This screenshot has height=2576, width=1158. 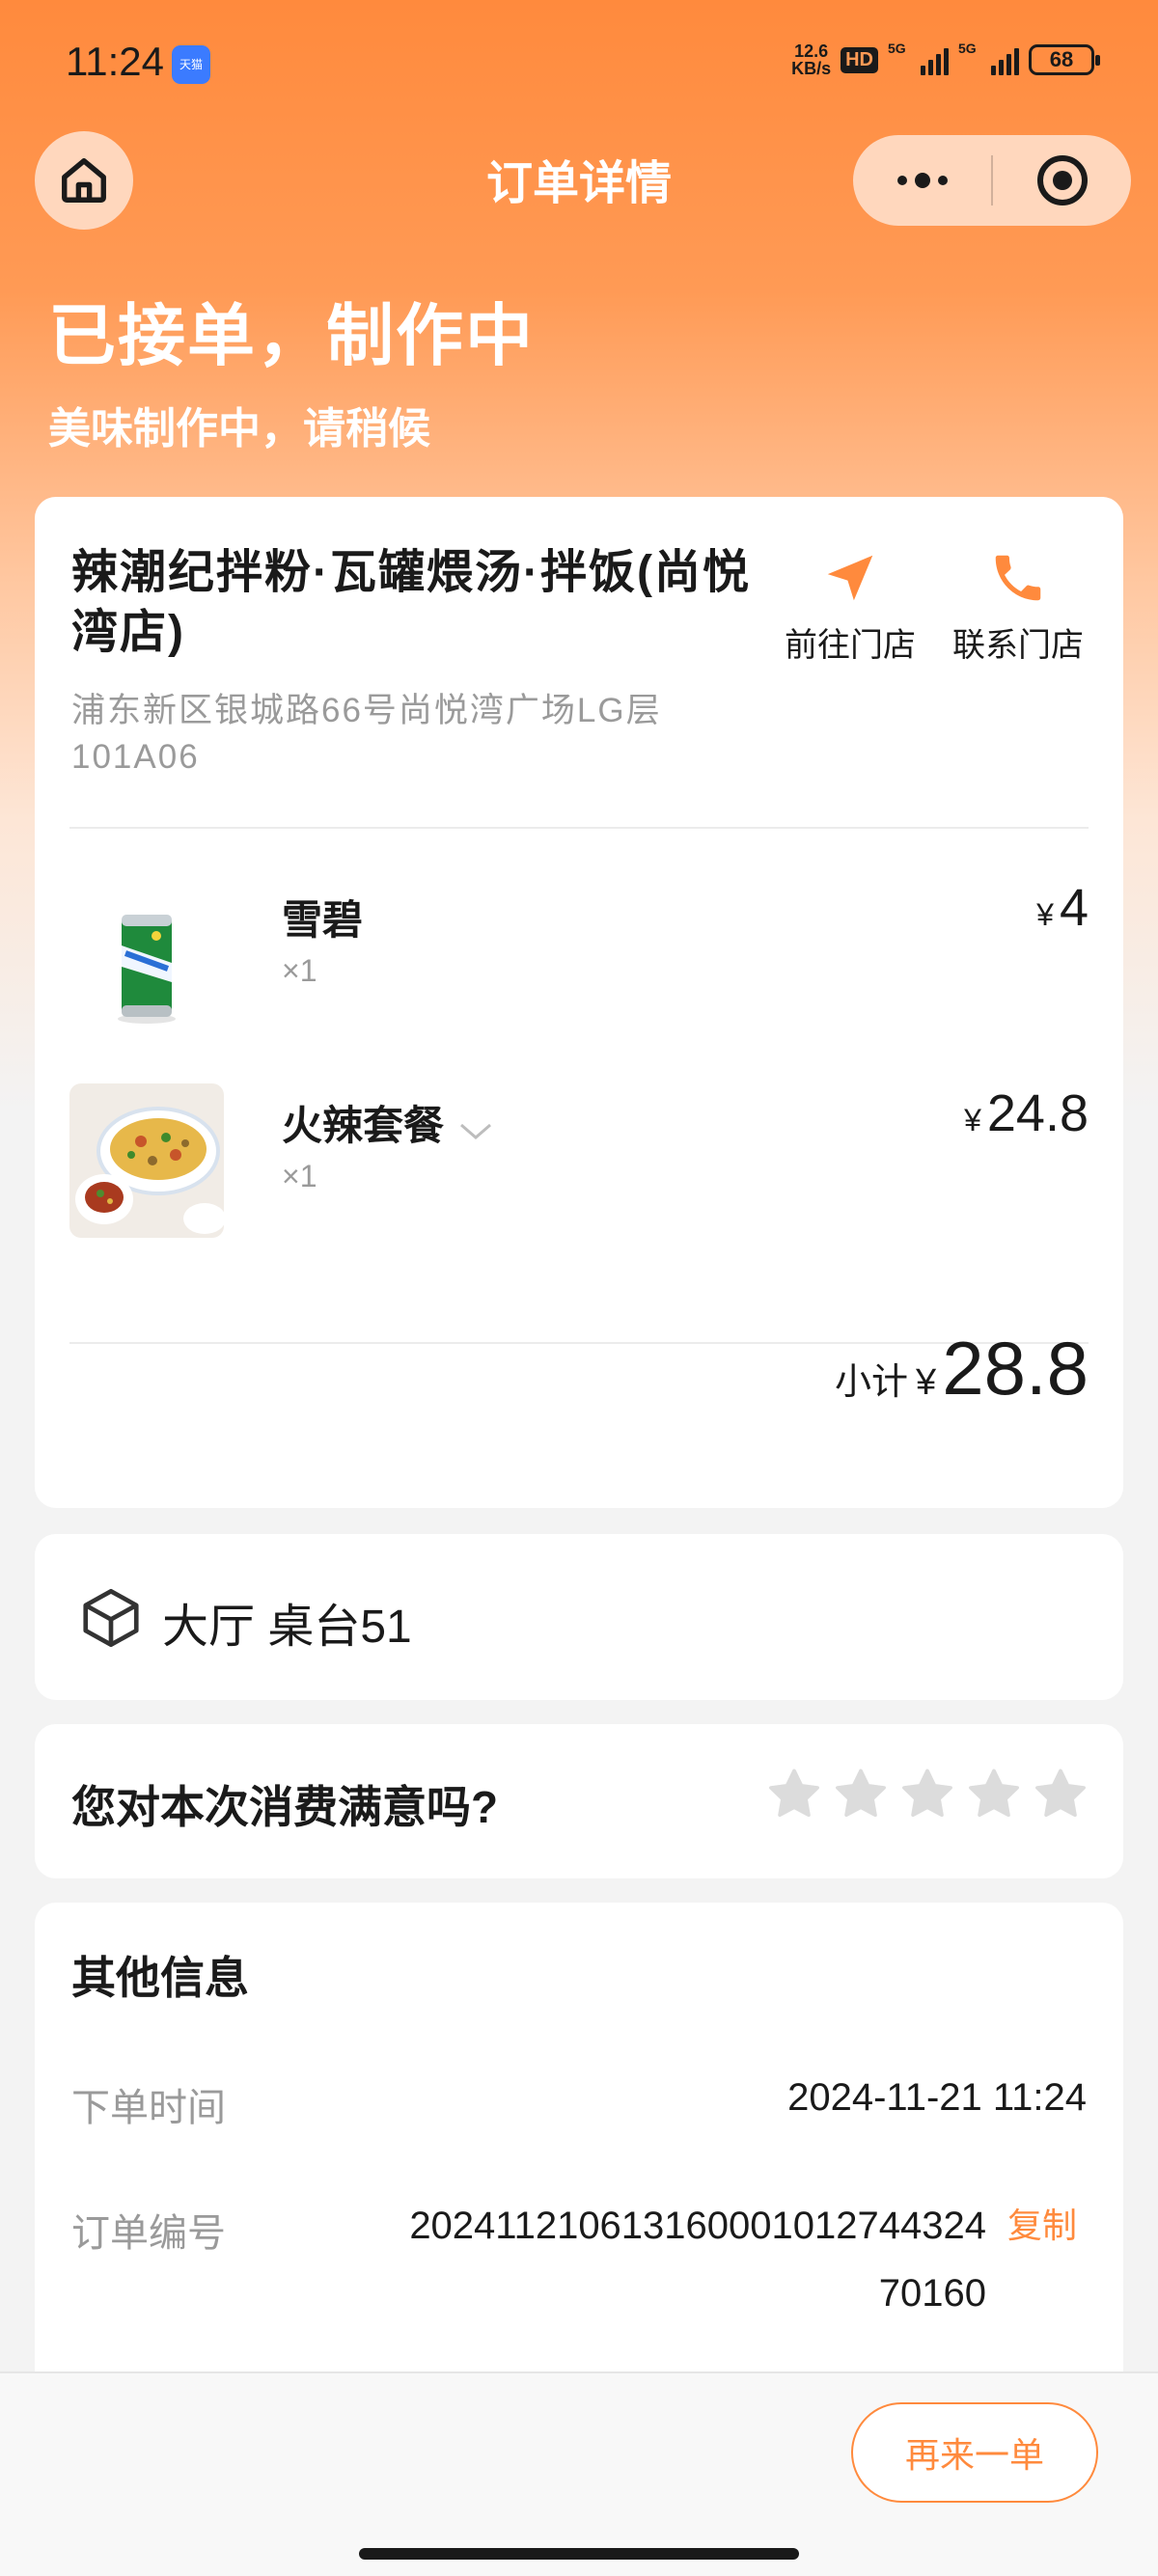 What do you see at coordinates (1018, 578) in the screenshot?
I see `phone-icon` at bounding box center [1018, 578].